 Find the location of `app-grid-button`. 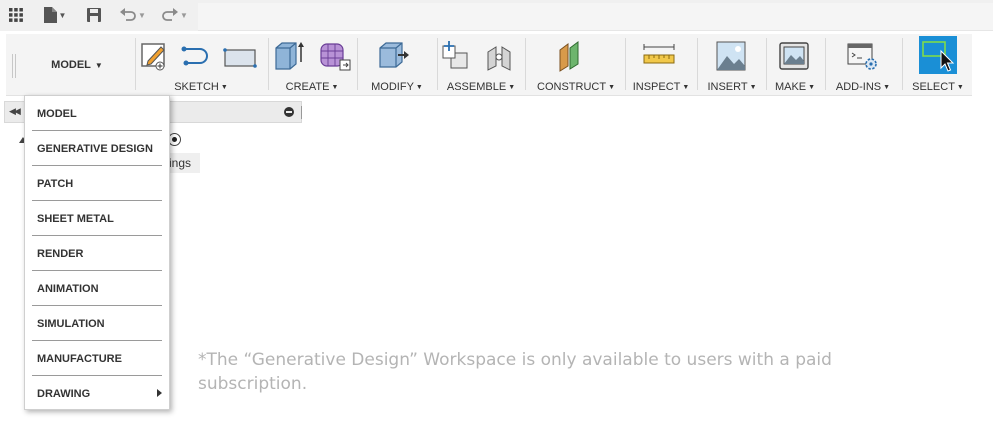

app-grid-button is located at coordinates (16, 15).